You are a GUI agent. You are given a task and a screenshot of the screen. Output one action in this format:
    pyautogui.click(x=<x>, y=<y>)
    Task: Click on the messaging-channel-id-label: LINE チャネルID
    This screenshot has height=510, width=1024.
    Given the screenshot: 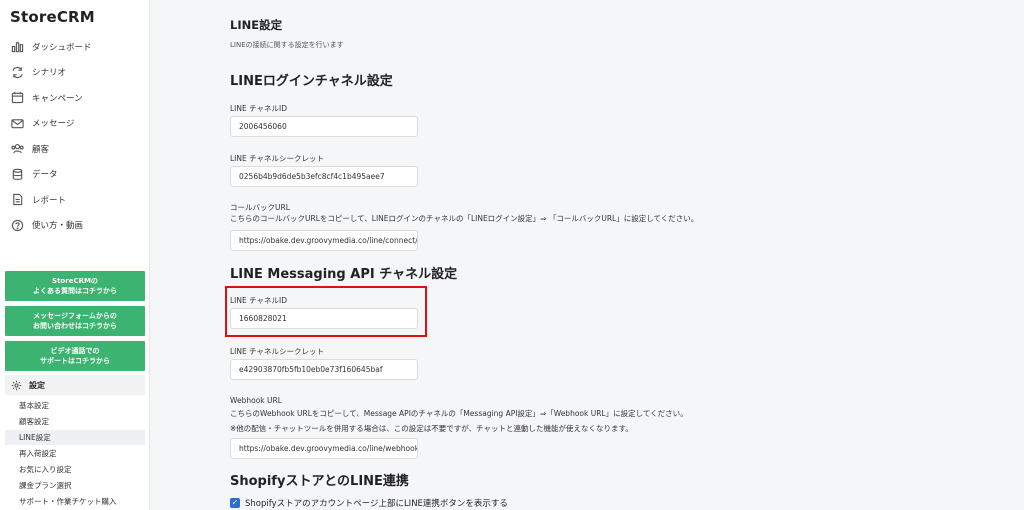 What is the action you would take?
    pyautogui.click(x=259, y=300)
    